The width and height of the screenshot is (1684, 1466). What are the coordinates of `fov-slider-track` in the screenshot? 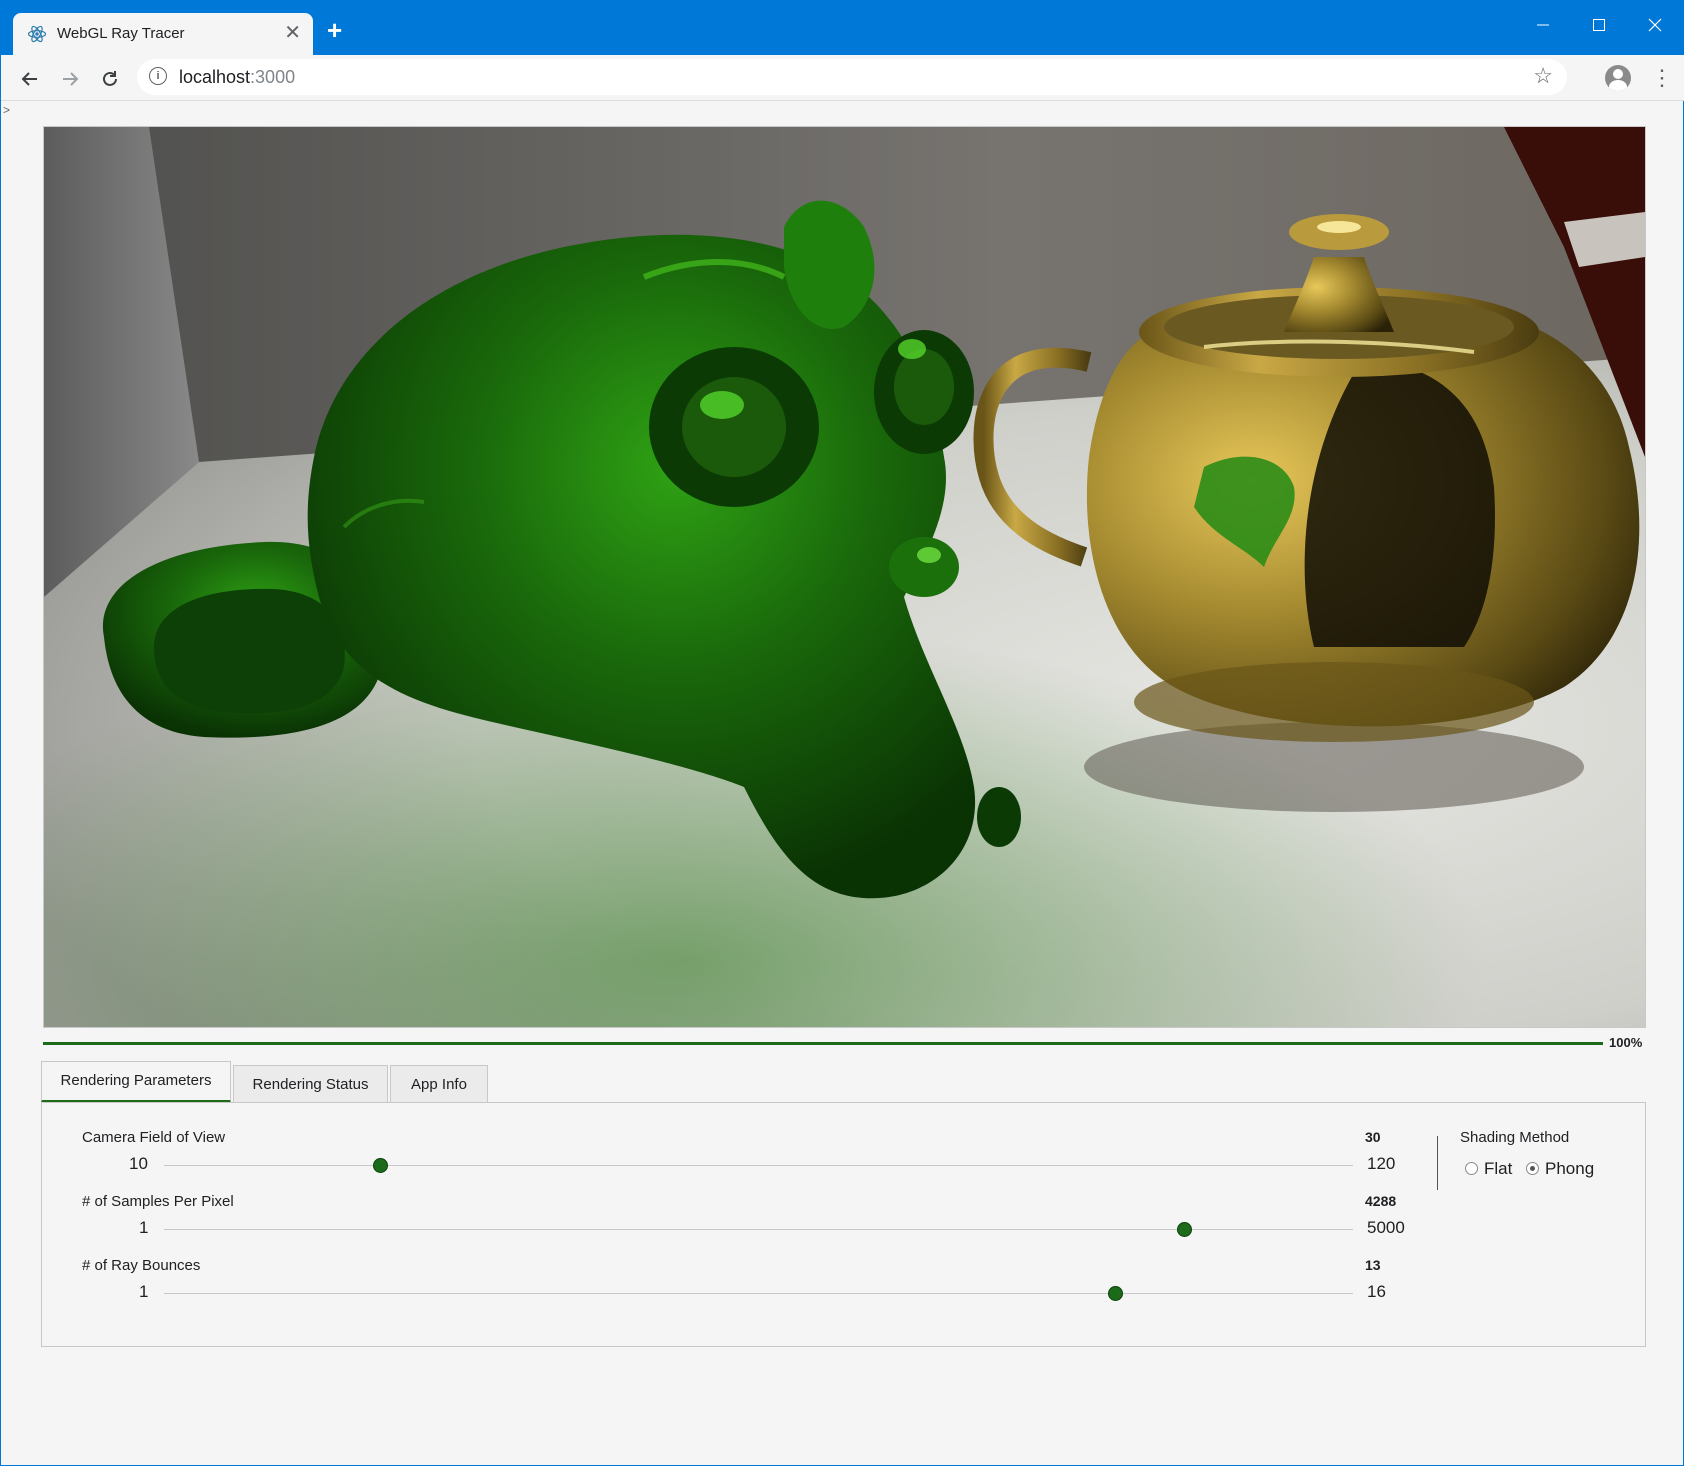 It's located at (758, 1165).